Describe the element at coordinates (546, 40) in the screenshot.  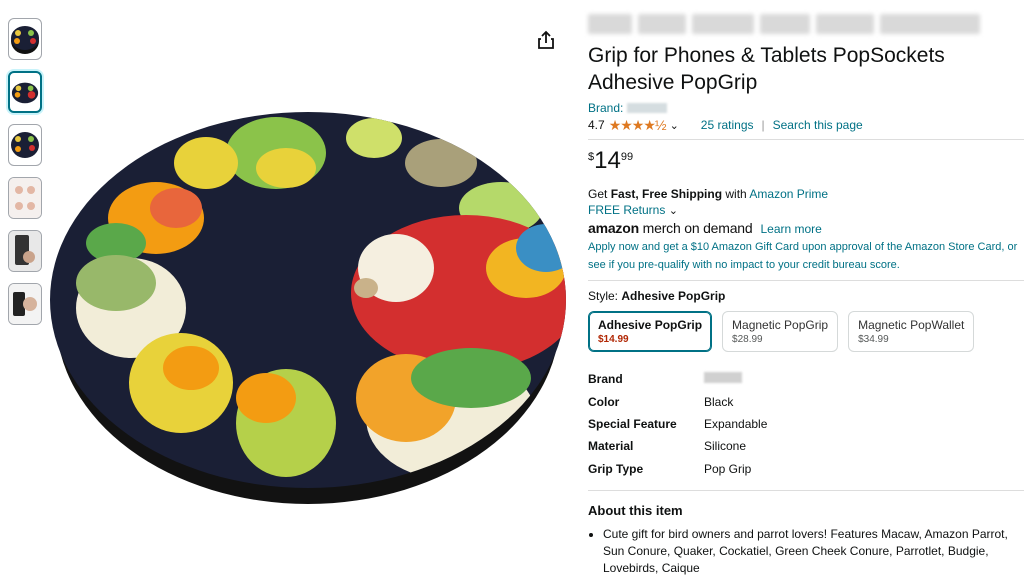
I see `share-icon` at that location.